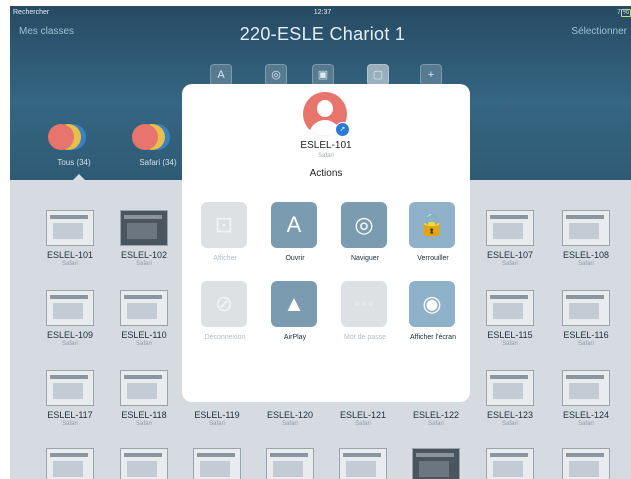 This screenshot has height=479, width=631. Describe the element at coordinates (326, 173) in the screenshot. I see `actions-title: Actions` at that location.